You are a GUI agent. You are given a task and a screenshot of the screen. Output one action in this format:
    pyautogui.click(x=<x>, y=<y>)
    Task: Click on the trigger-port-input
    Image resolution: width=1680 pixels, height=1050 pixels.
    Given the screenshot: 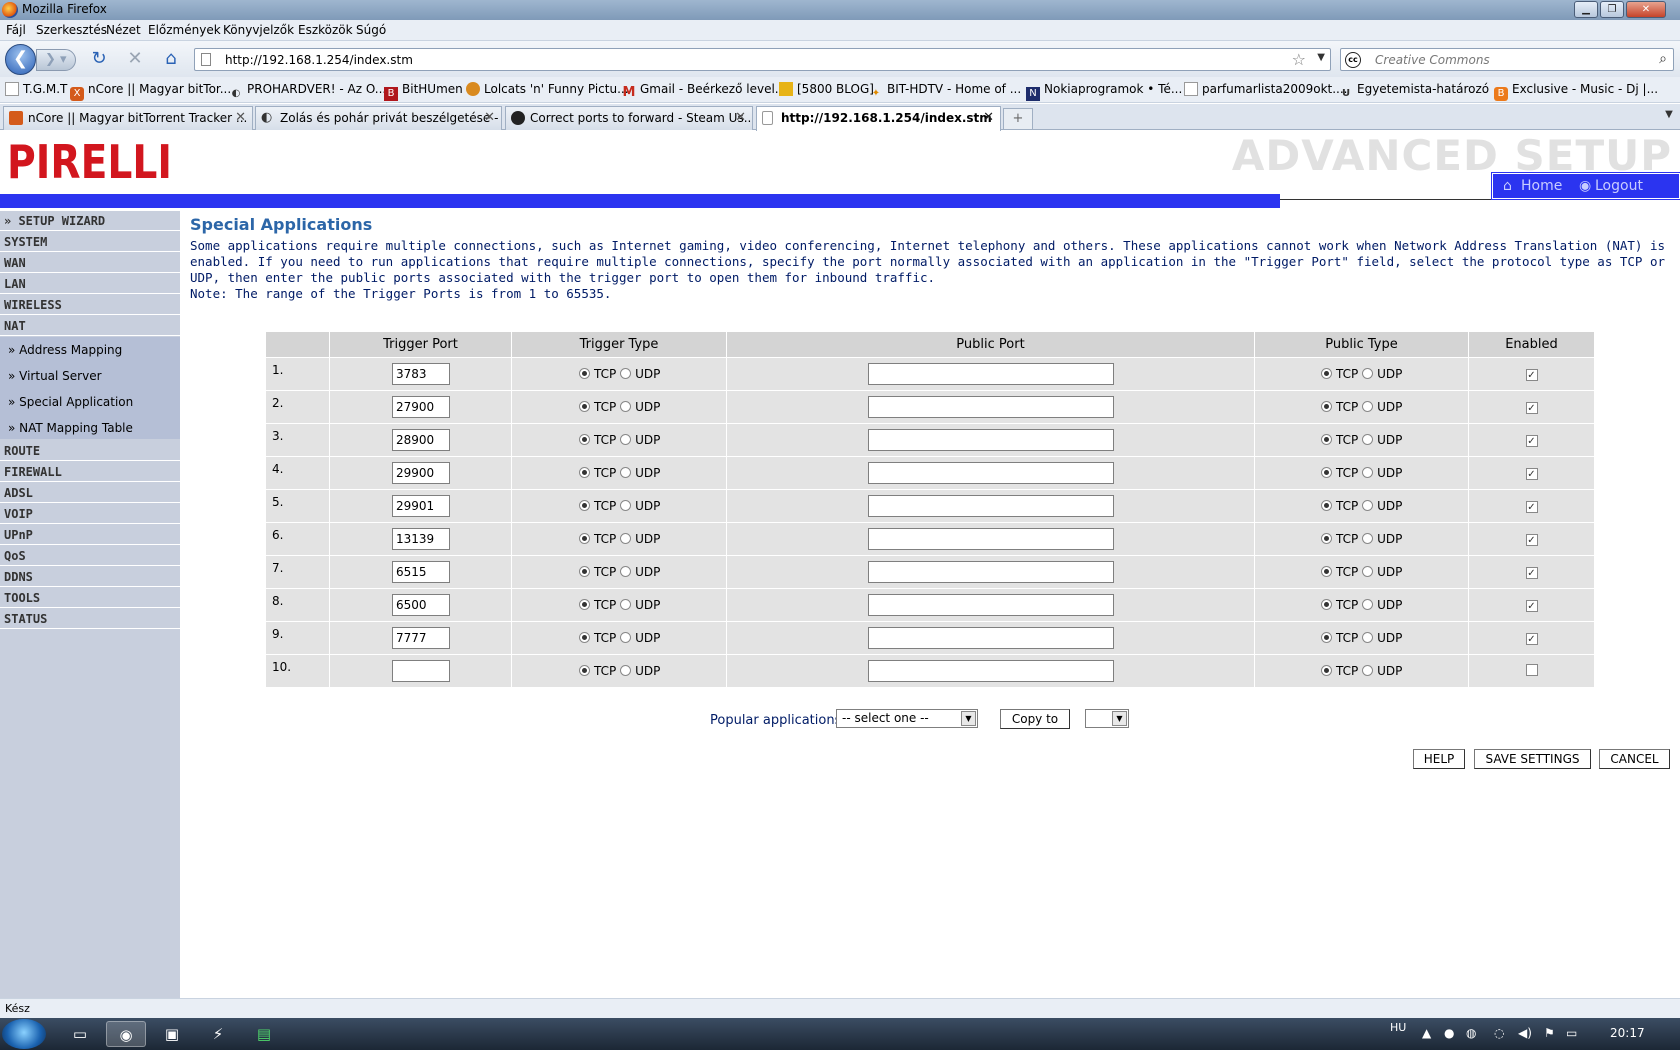 What is the action you would take?
    pyautogui.click(x=421, y=671)
    